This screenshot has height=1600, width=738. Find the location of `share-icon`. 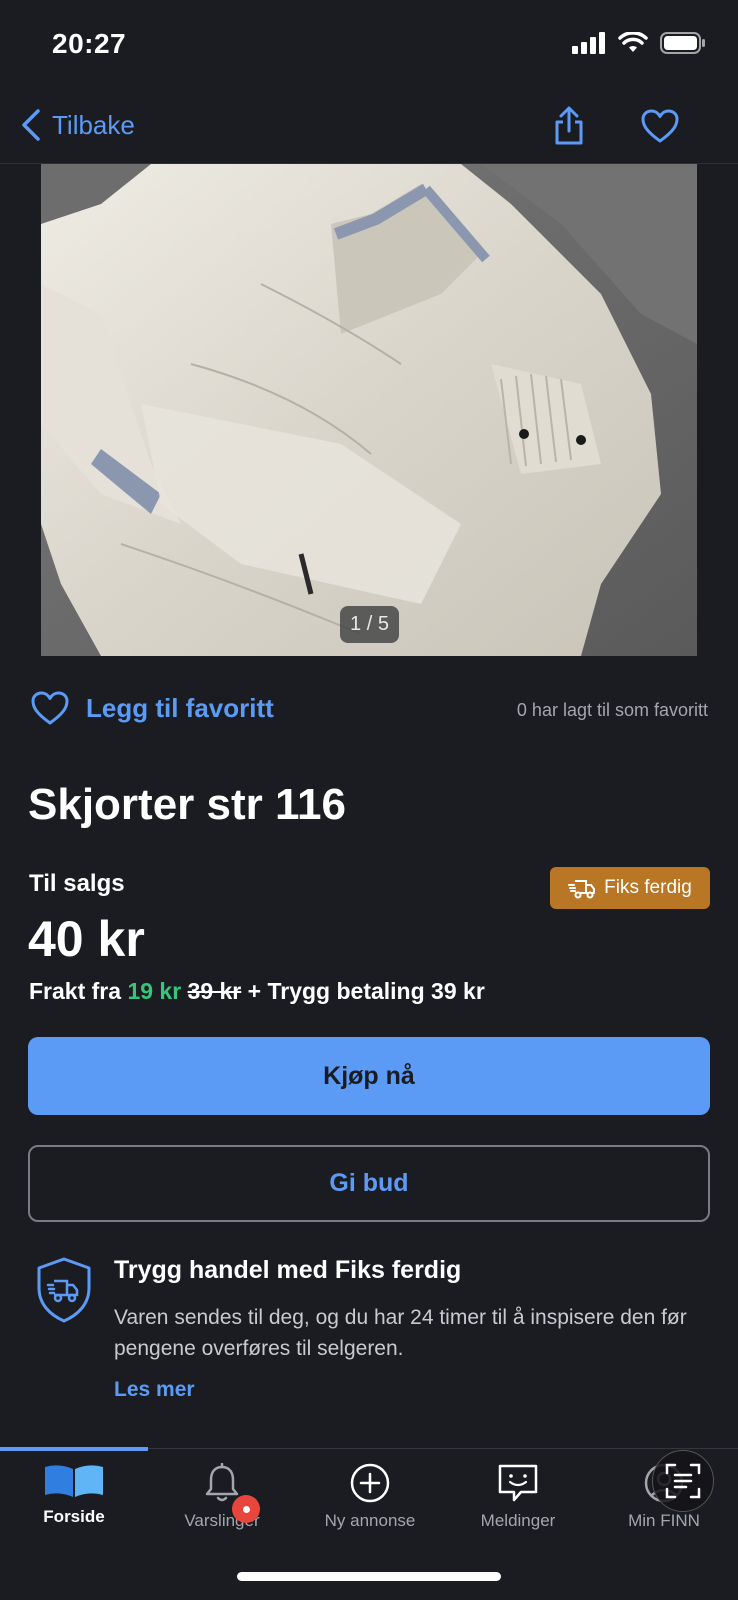

share-icon is located at coordinates (569, 125).